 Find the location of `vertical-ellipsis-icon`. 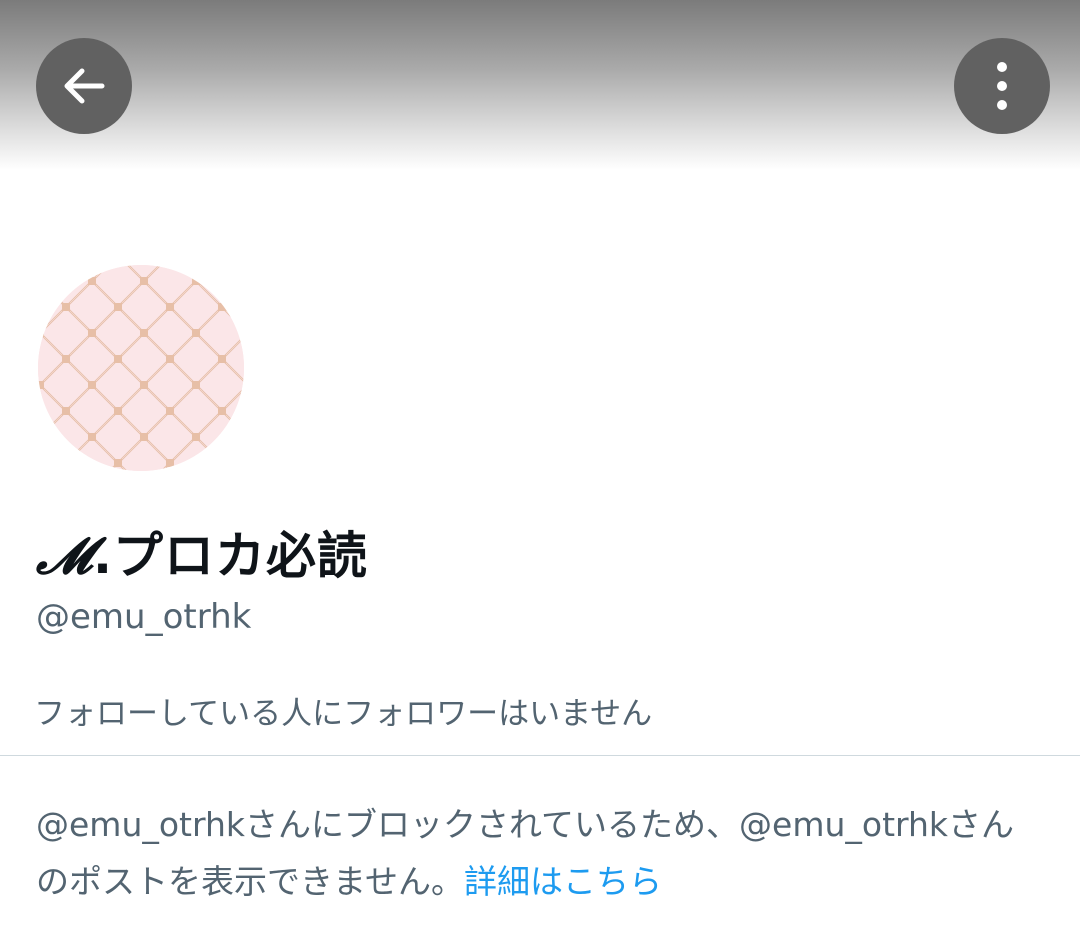

vertical-ellipsis-icon is located at coordinates (1002, 86).